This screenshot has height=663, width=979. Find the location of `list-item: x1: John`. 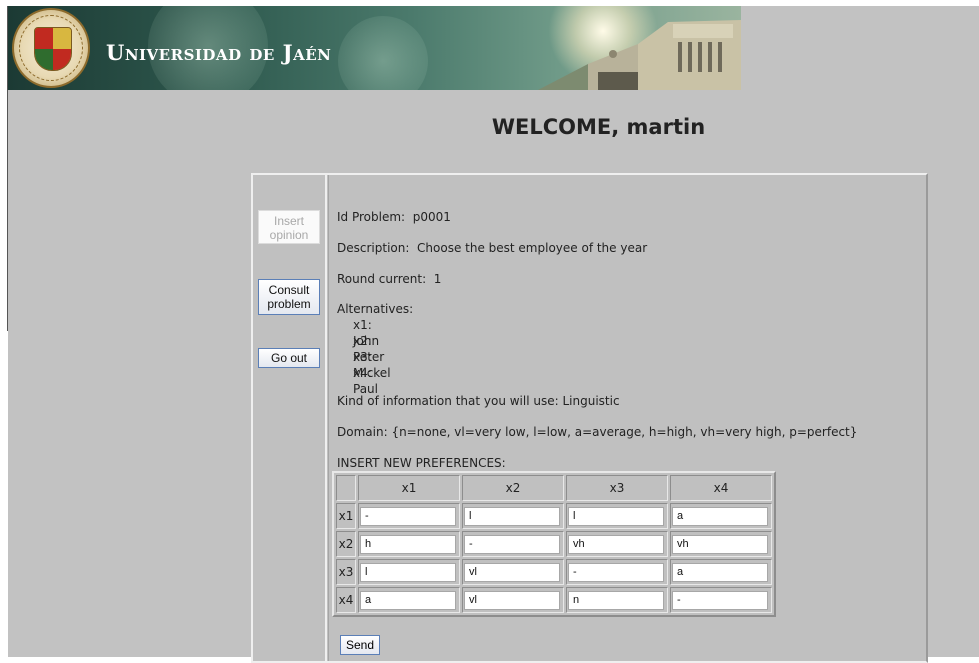

list-item: x1: John is located at coordinates (366, 333).